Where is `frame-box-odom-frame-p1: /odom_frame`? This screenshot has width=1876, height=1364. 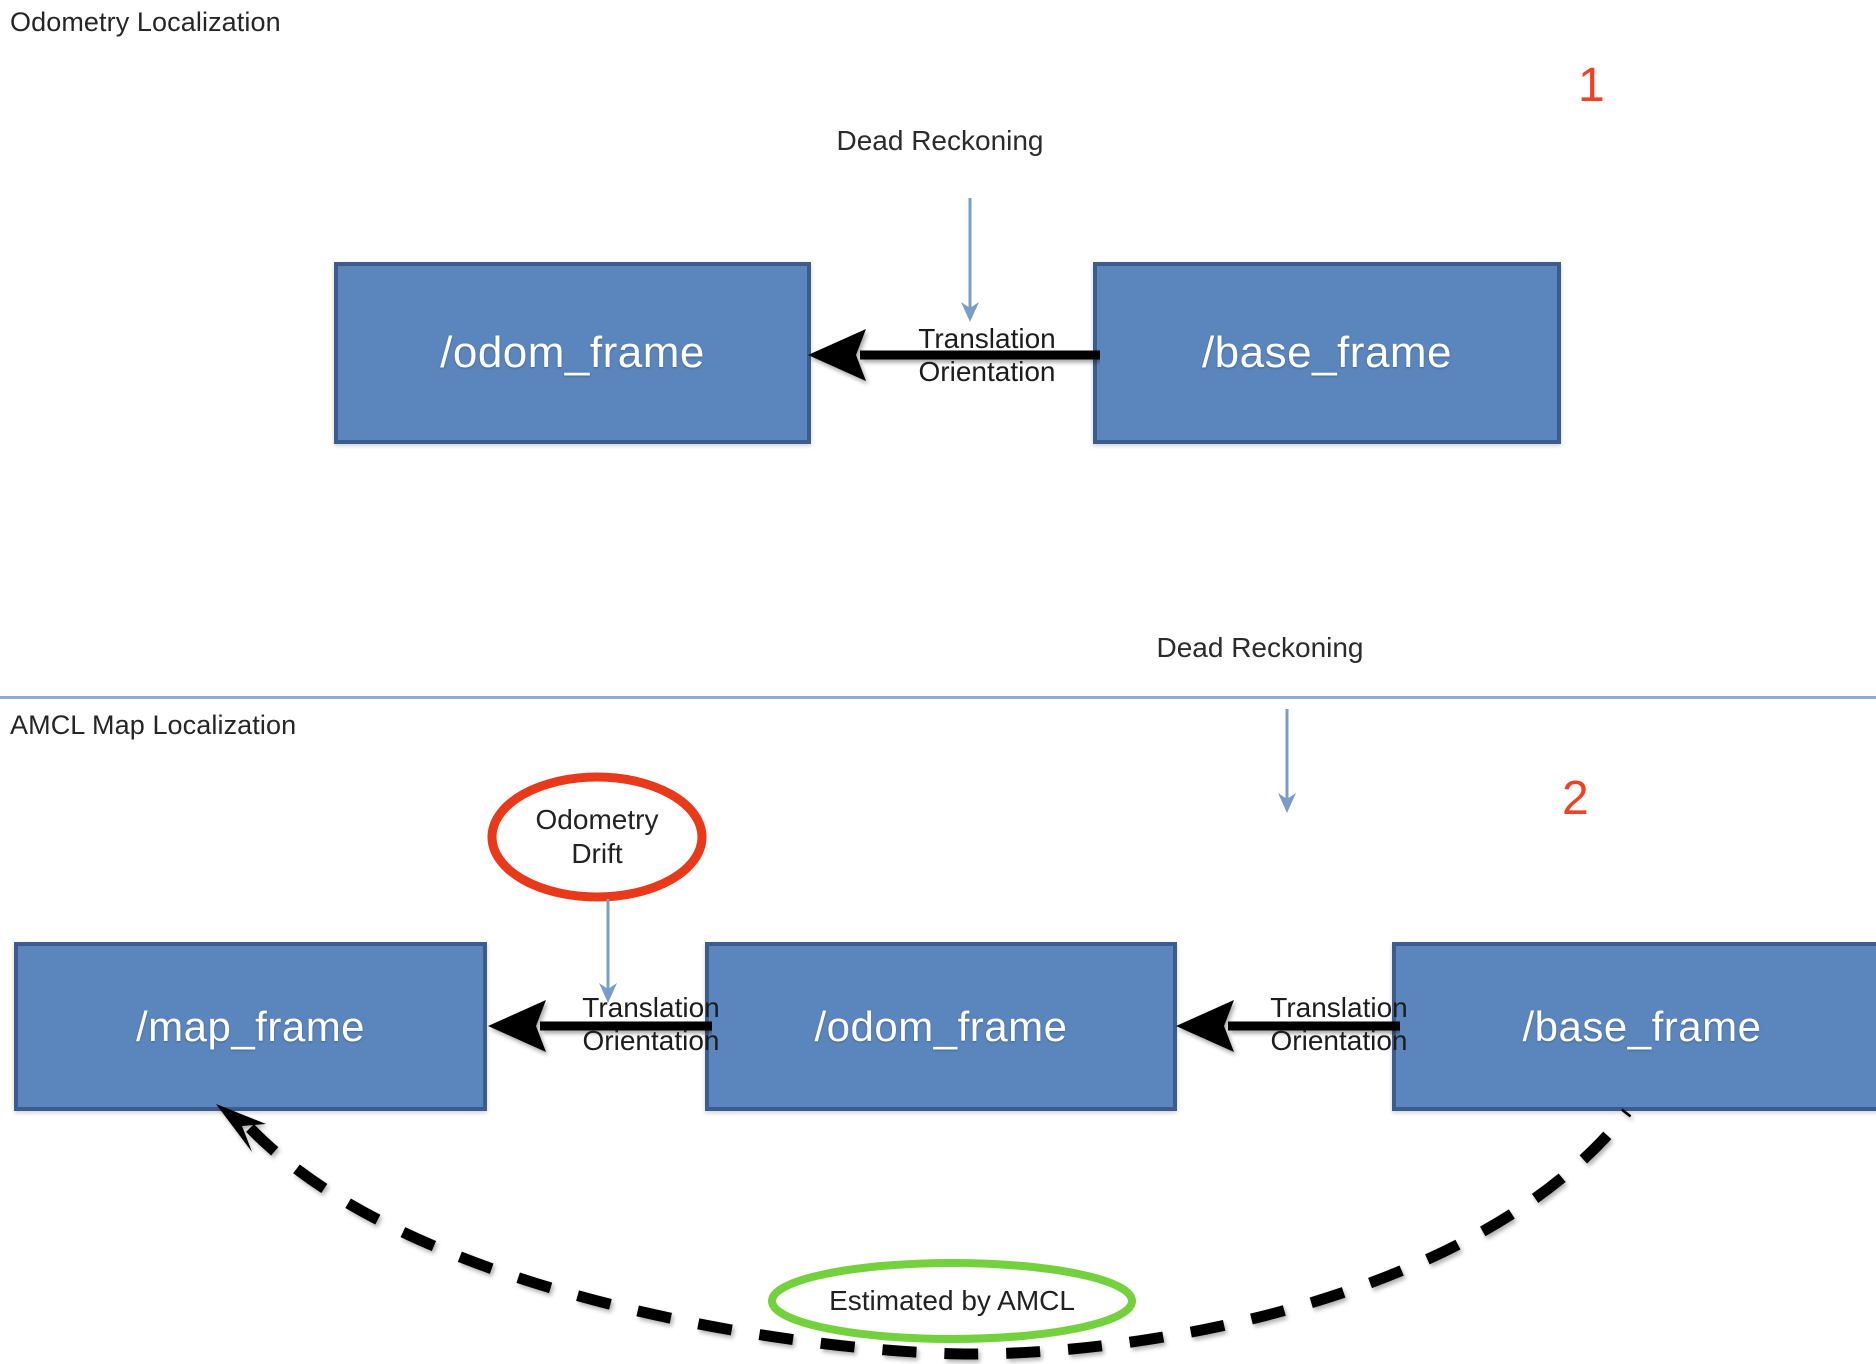
frame-box-odom-frame-p1: /odom_frame is located at coordinates (572, 353).